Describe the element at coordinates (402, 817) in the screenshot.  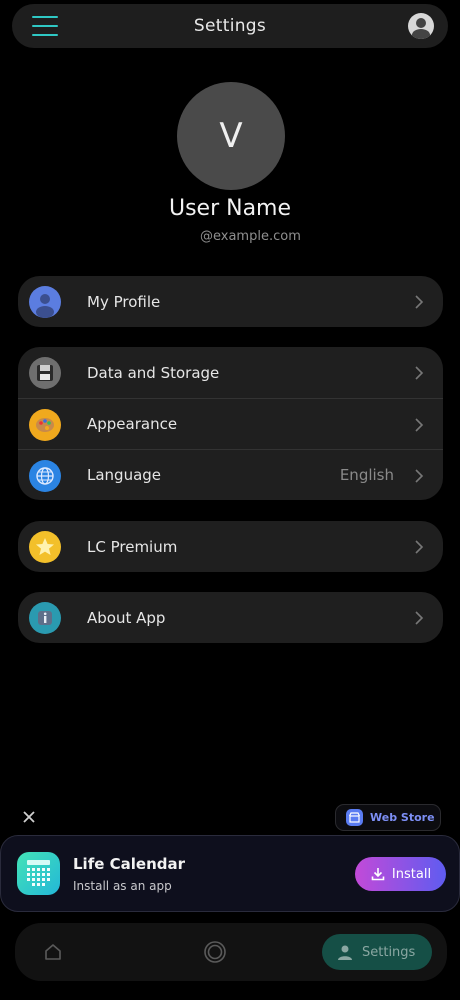
I see `web-store-label: Web Store` at that location.